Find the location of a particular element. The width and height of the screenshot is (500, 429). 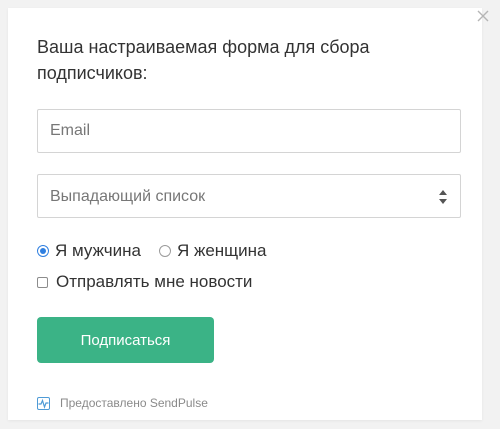

gender-radio-group: Я мужчина Я женщина is located at coordinates (161, 251).